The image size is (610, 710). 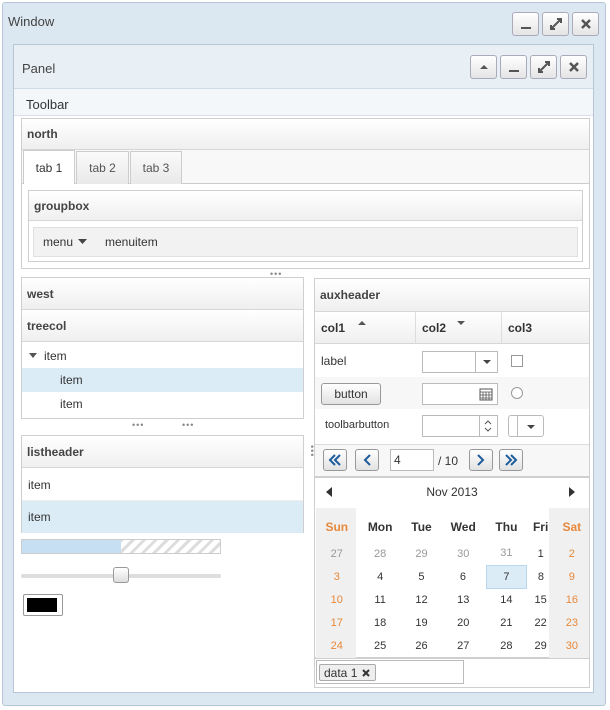 I want to click on panel-close-button, so click(x=573, y=67).